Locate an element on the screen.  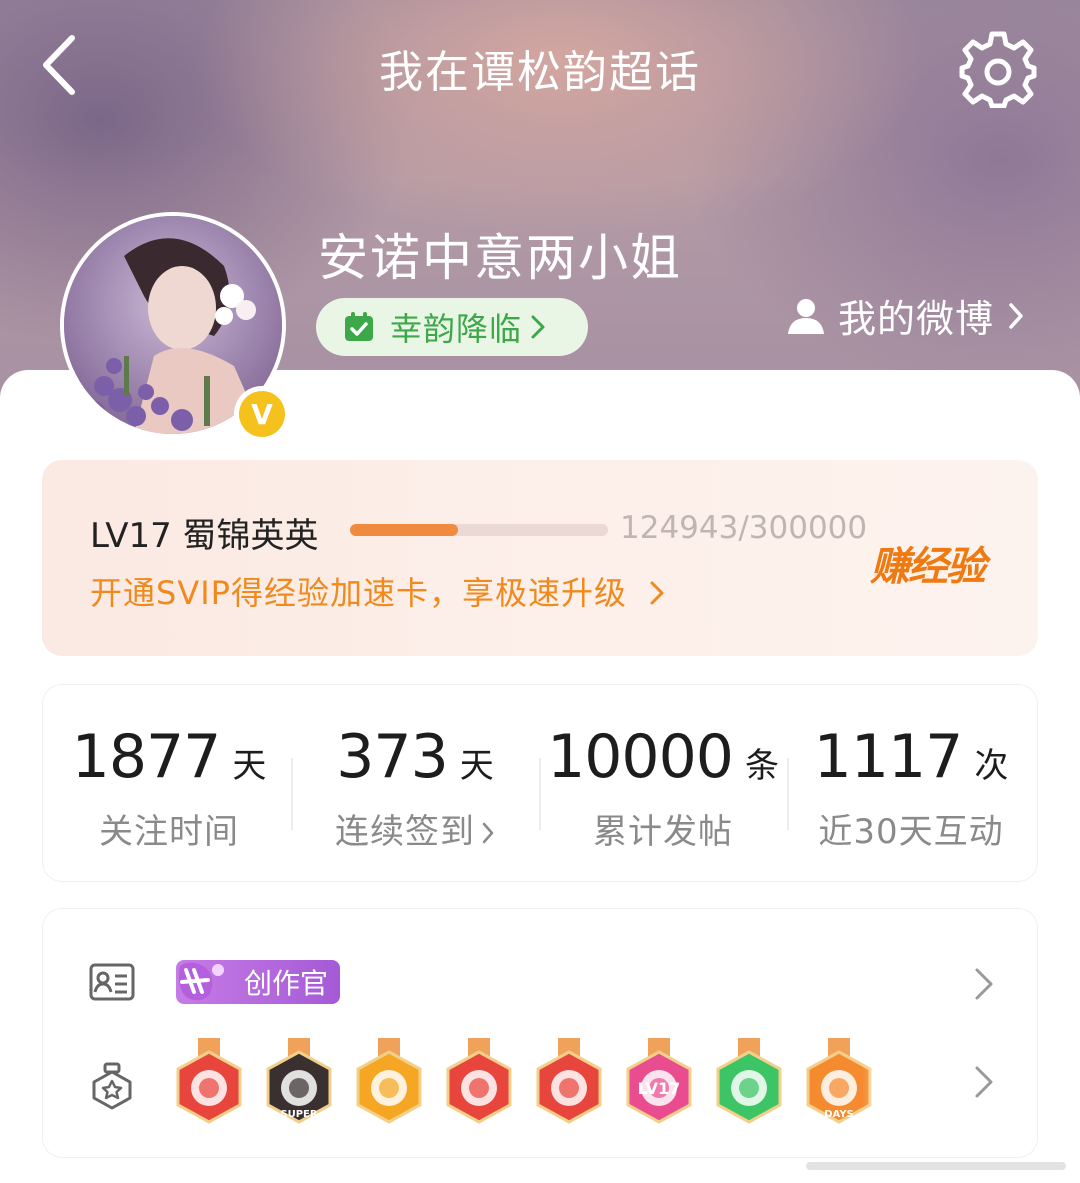
settings-button is located at coordinates (998, 68).